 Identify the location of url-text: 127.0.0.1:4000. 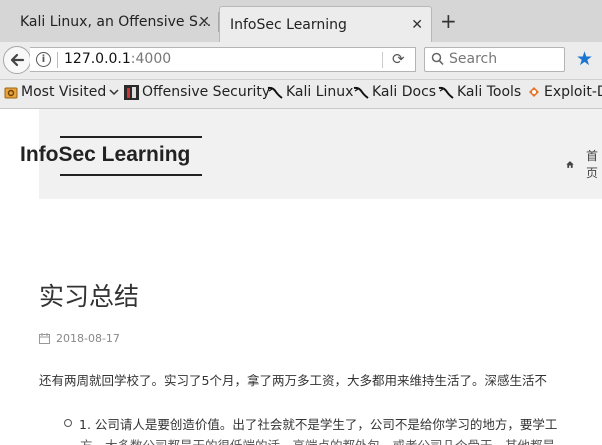
(117, 59).